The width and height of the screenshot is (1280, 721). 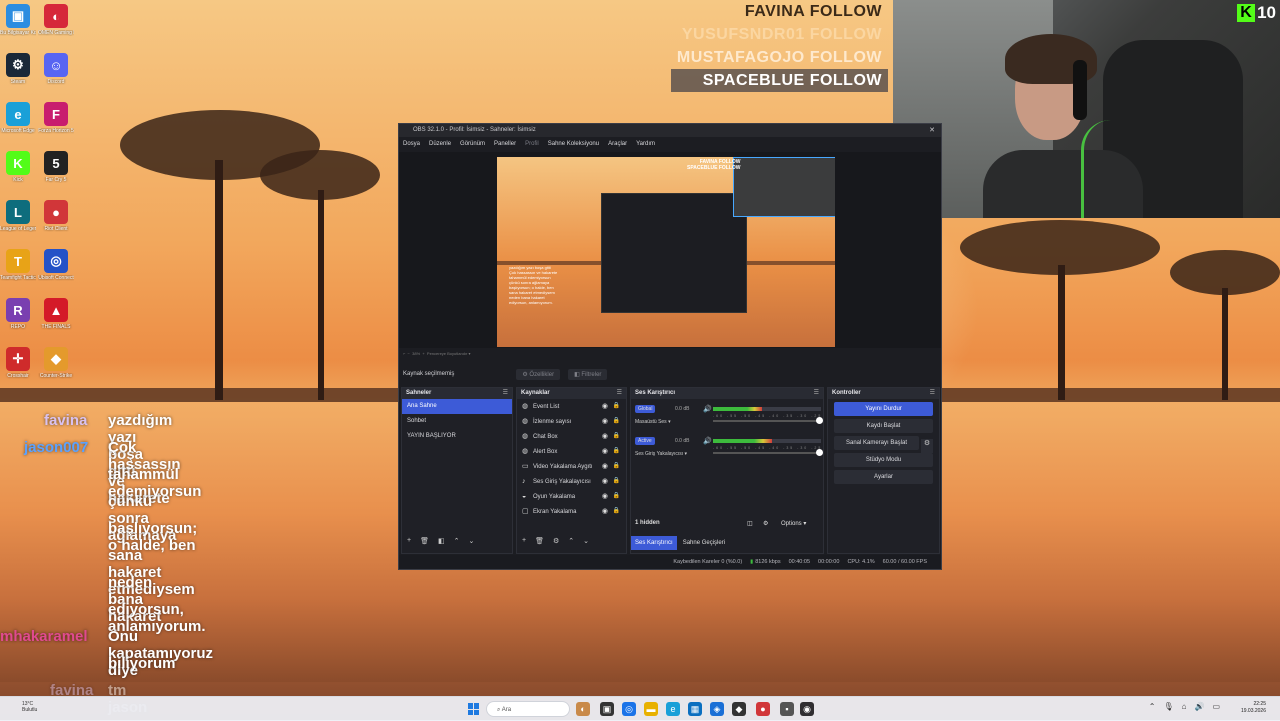 What do you see at coordinates (532, 144) in the screenshot?
I see `menu-profile: Profil` at bounding box center [532, 144].